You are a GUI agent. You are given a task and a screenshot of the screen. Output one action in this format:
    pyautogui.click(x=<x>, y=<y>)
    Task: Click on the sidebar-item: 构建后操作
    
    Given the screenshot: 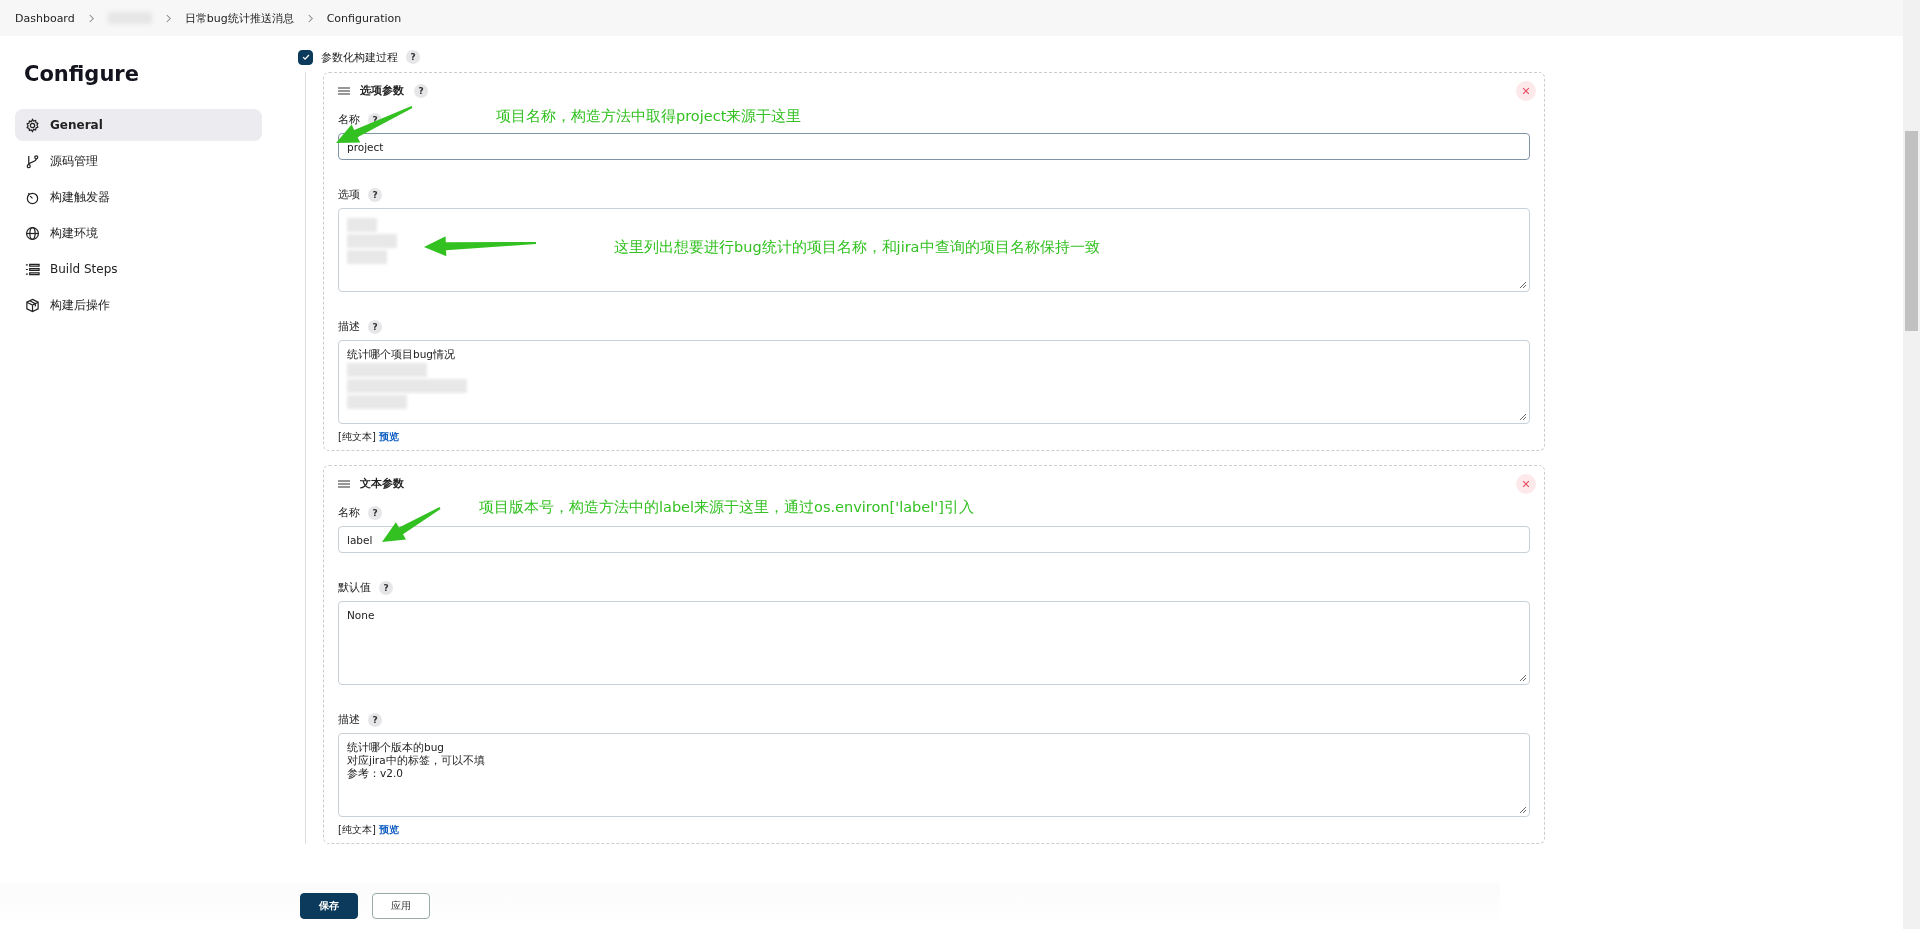 What is the action you would take?
    pyautogui.click(x=138, y=305)
    